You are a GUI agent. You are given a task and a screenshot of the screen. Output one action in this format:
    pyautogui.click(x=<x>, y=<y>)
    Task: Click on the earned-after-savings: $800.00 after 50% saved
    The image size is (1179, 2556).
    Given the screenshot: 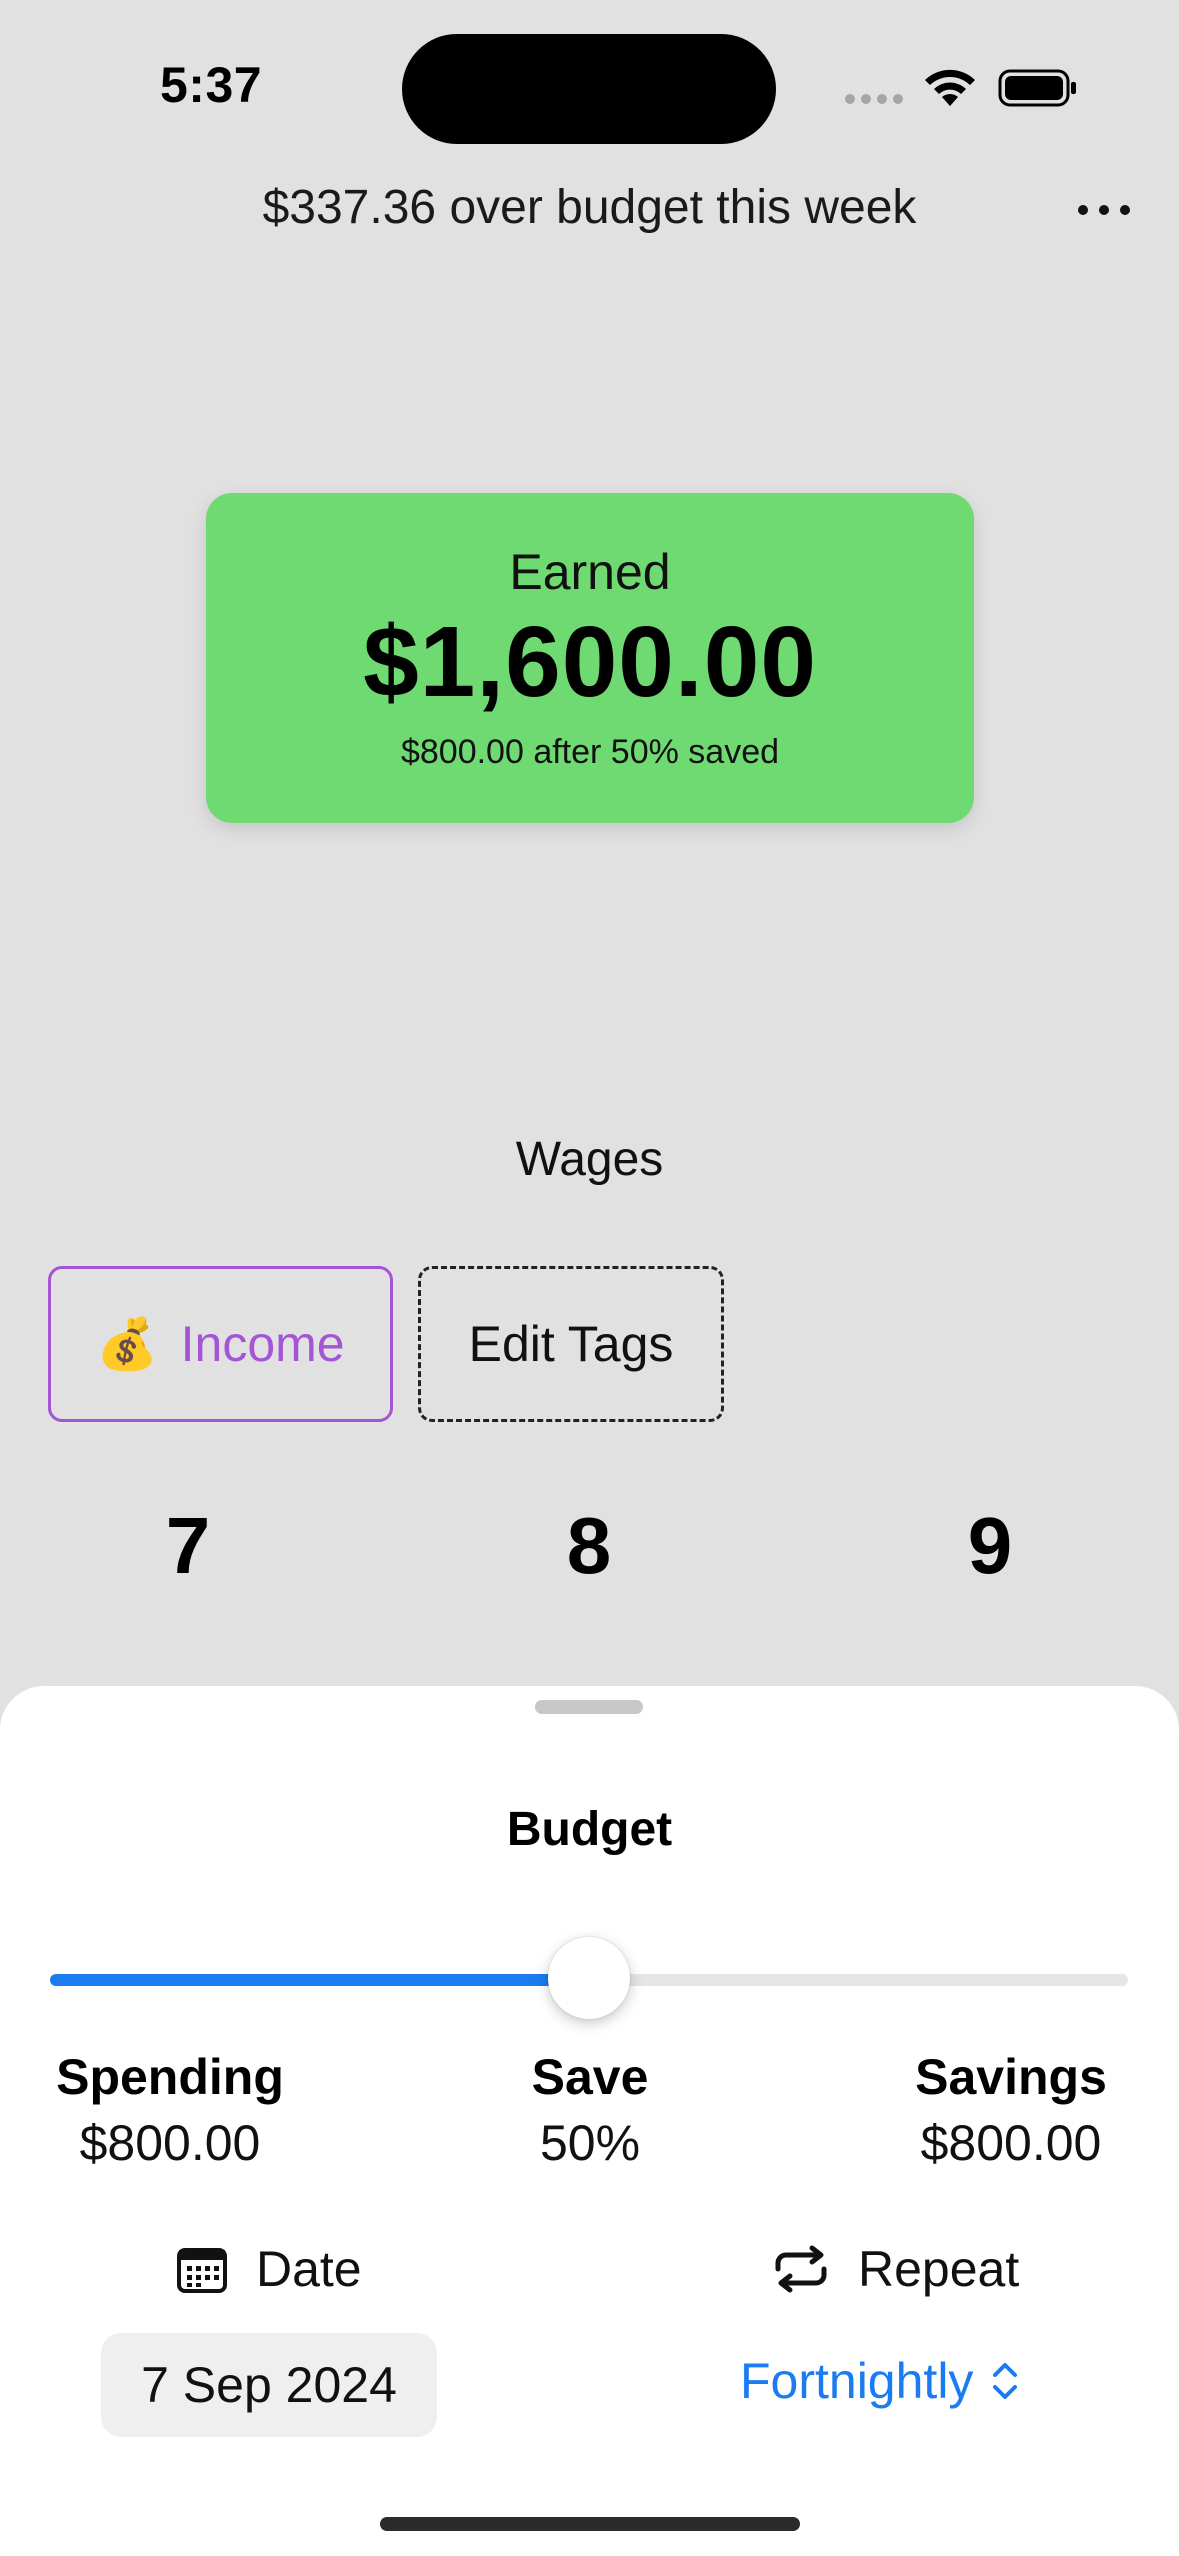 What is the action you would take?
    pyautogui.click(x=590, y=752)
    